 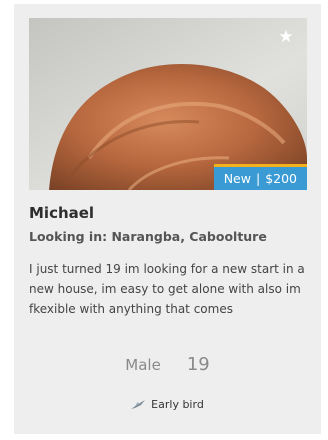 What do you see at coordinates (61, 213) in the screenshot?
I see `listing-name: Michael` at bounding box center [61, 213].